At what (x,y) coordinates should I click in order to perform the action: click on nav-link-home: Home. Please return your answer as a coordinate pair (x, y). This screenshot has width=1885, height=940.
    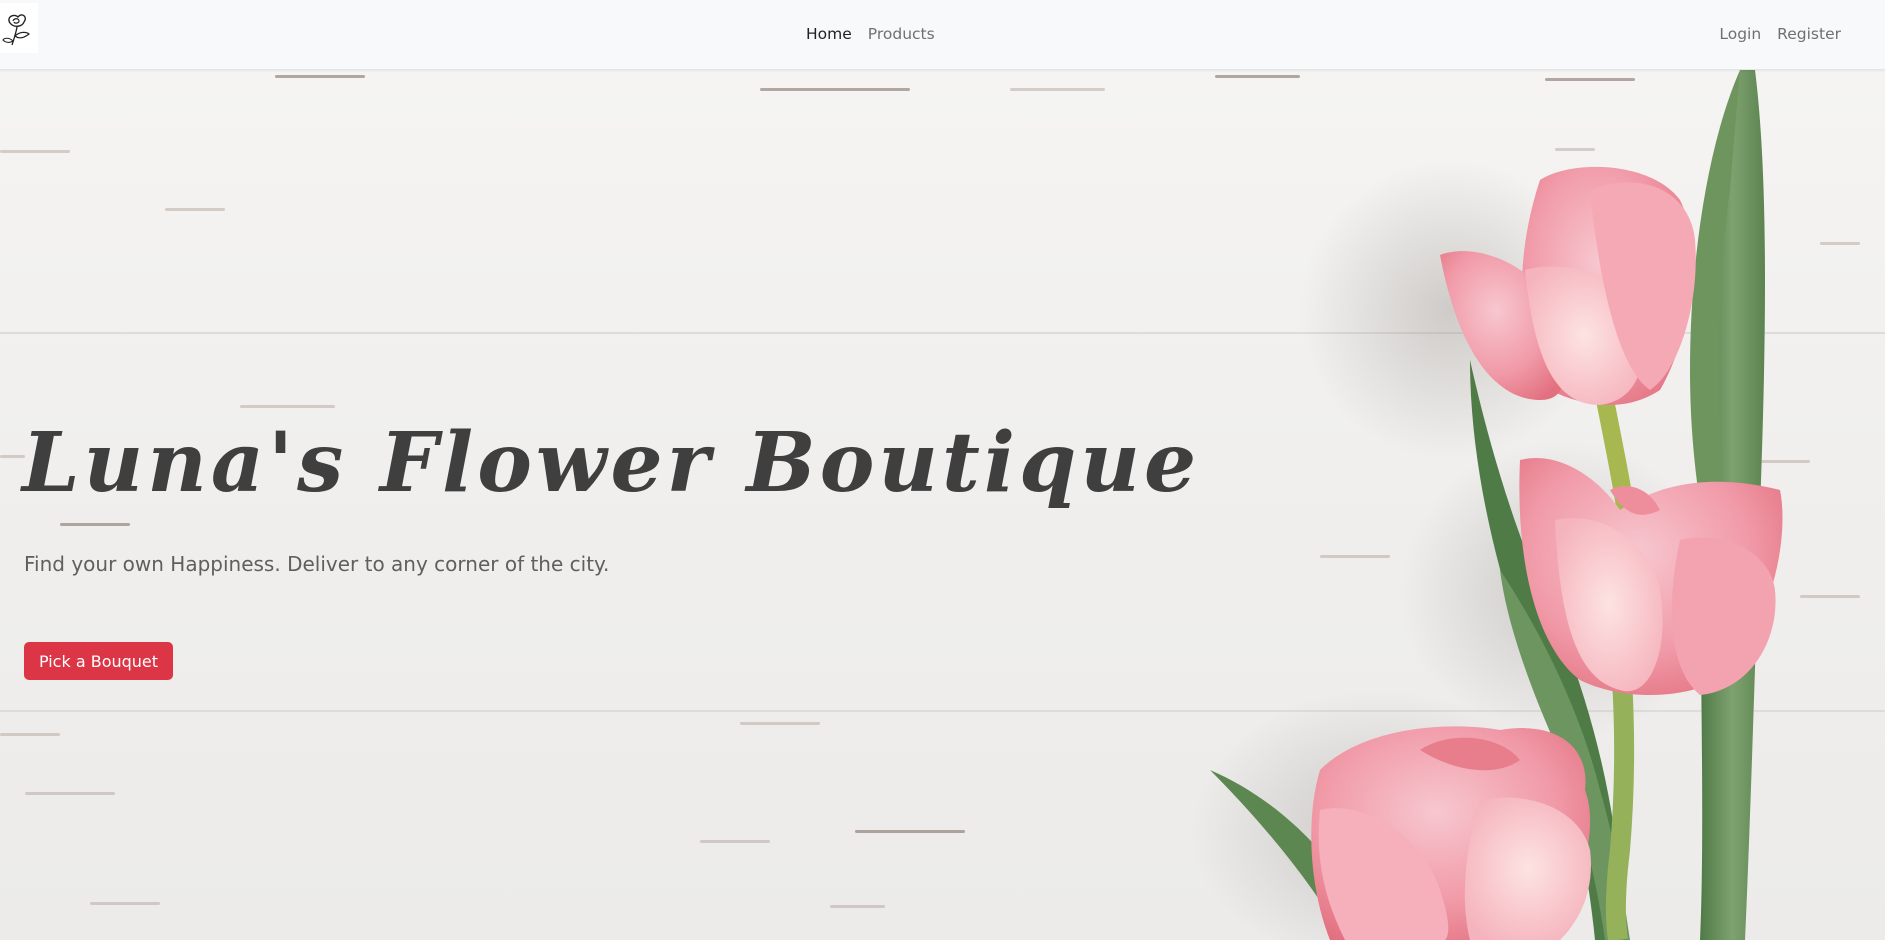
    Looking at the image, I should click on (829, 34).